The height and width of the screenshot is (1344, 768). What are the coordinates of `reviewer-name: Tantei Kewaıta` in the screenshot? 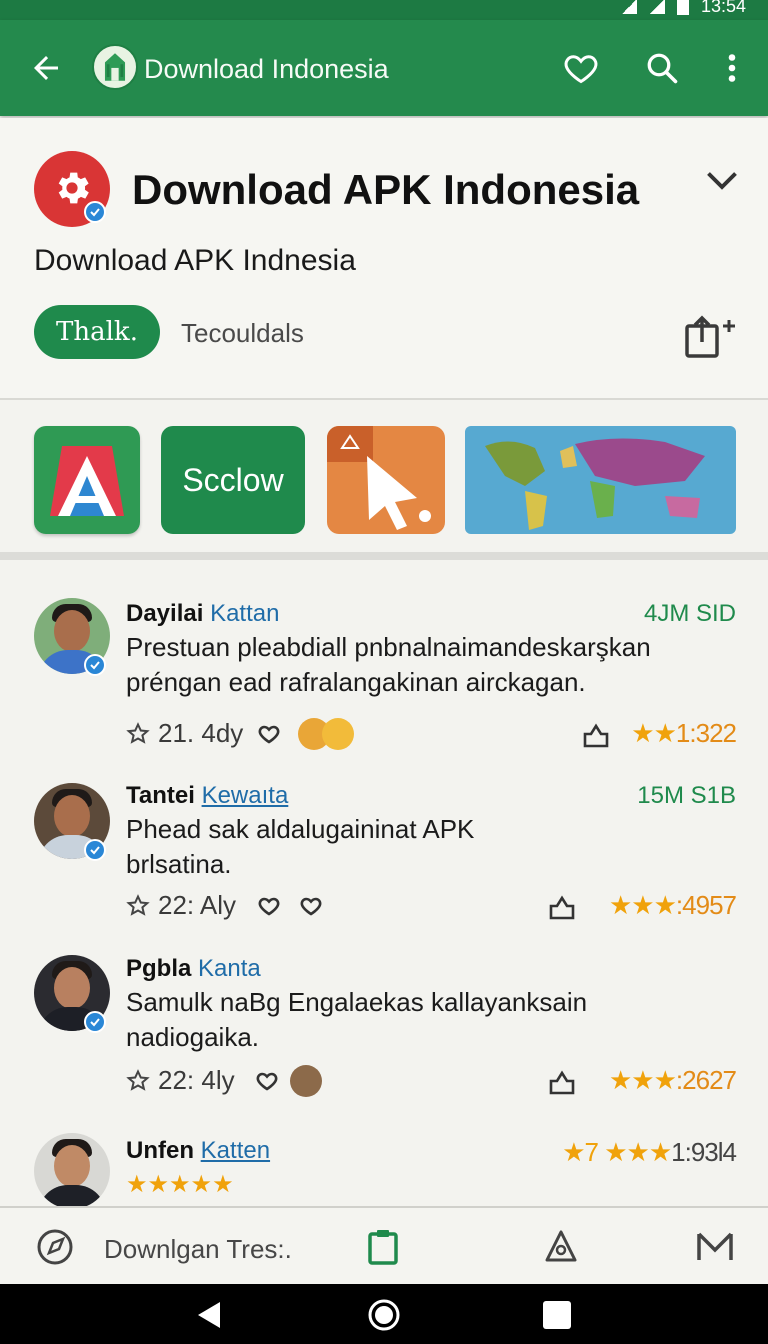 It's located at (207, 796).